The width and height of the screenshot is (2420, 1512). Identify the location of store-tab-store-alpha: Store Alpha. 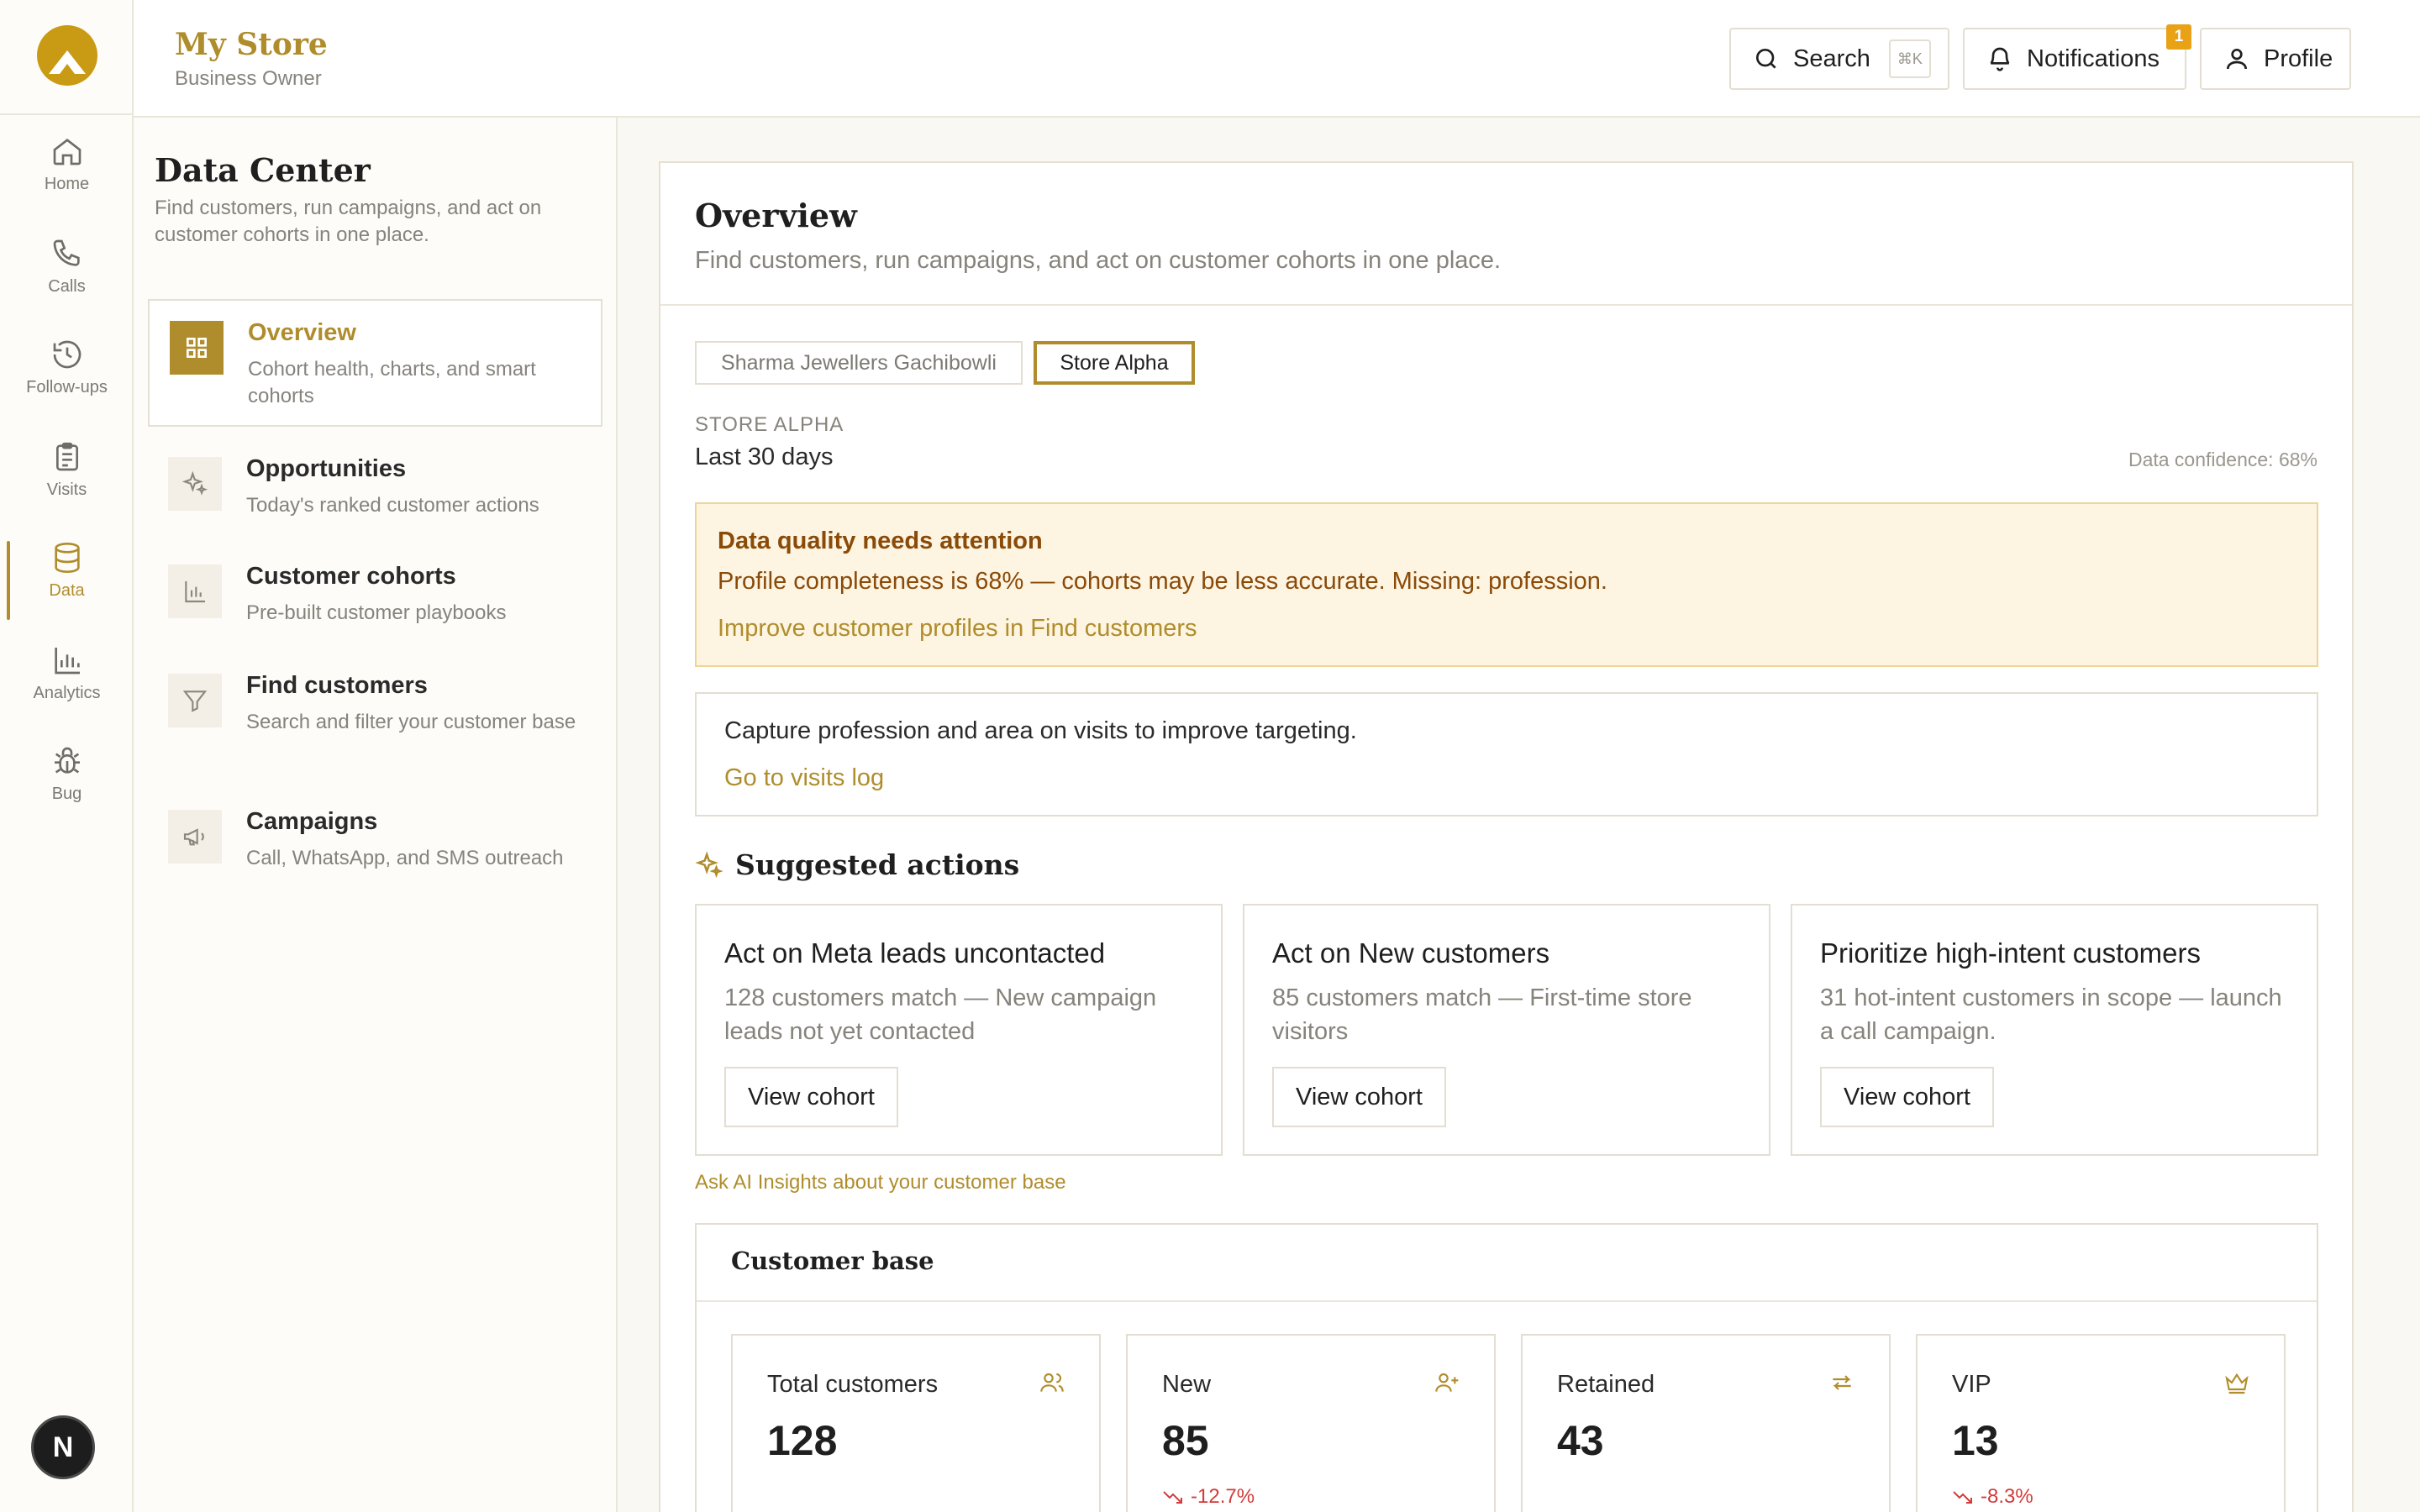
(1114, 363).